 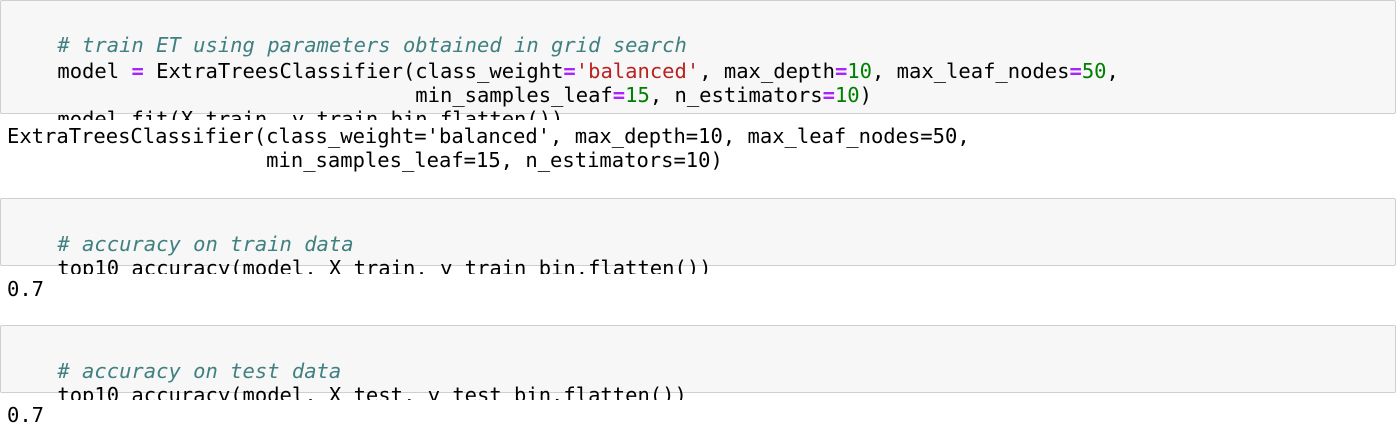 I want to click on code-token: ), so click(x=865, y=95).